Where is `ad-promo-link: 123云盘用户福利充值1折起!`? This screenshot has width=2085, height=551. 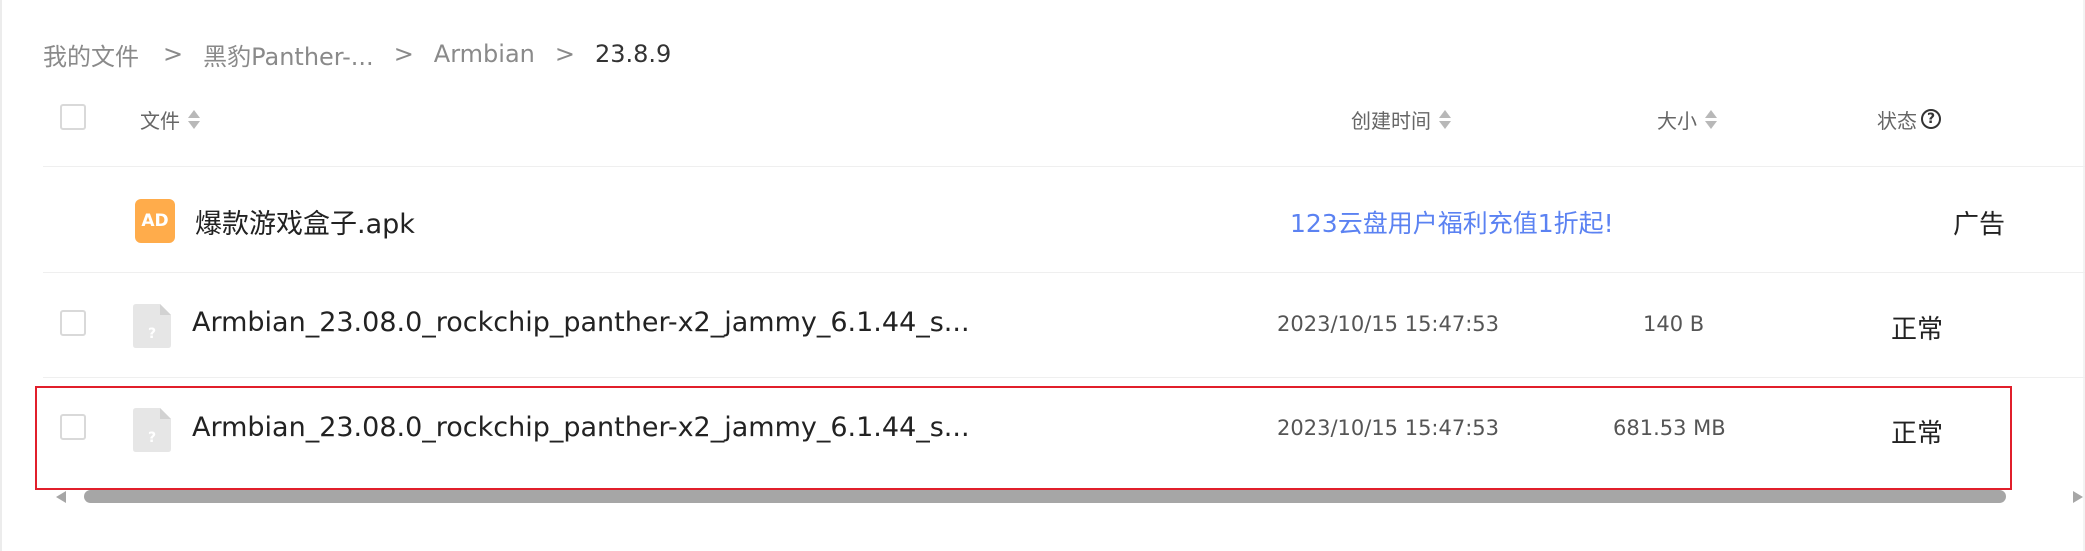
ad-promo-link: 123云盘用户福利充值1折起! is located at coordinates (1452, 222).